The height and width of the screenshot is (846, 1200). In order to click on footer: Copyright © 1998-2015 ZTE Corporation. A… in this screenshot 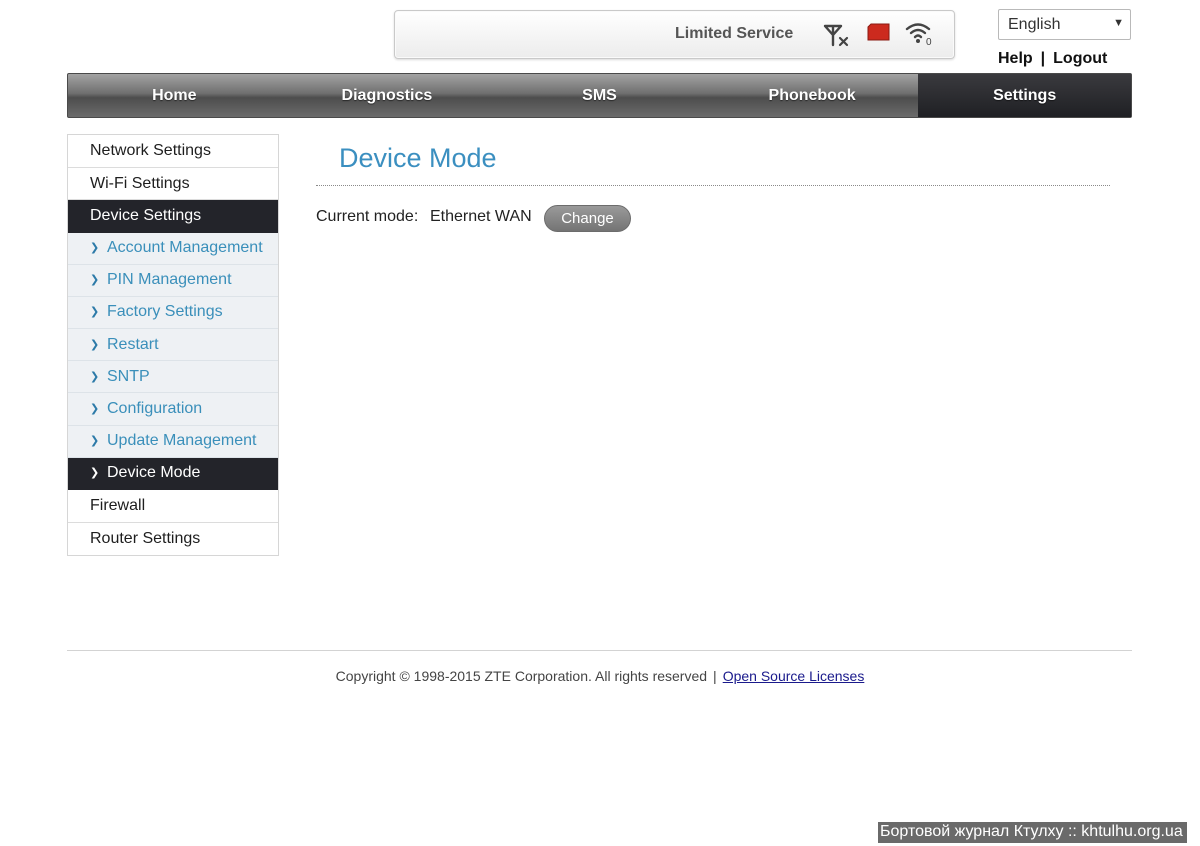, I will do `click(600, 676)`.